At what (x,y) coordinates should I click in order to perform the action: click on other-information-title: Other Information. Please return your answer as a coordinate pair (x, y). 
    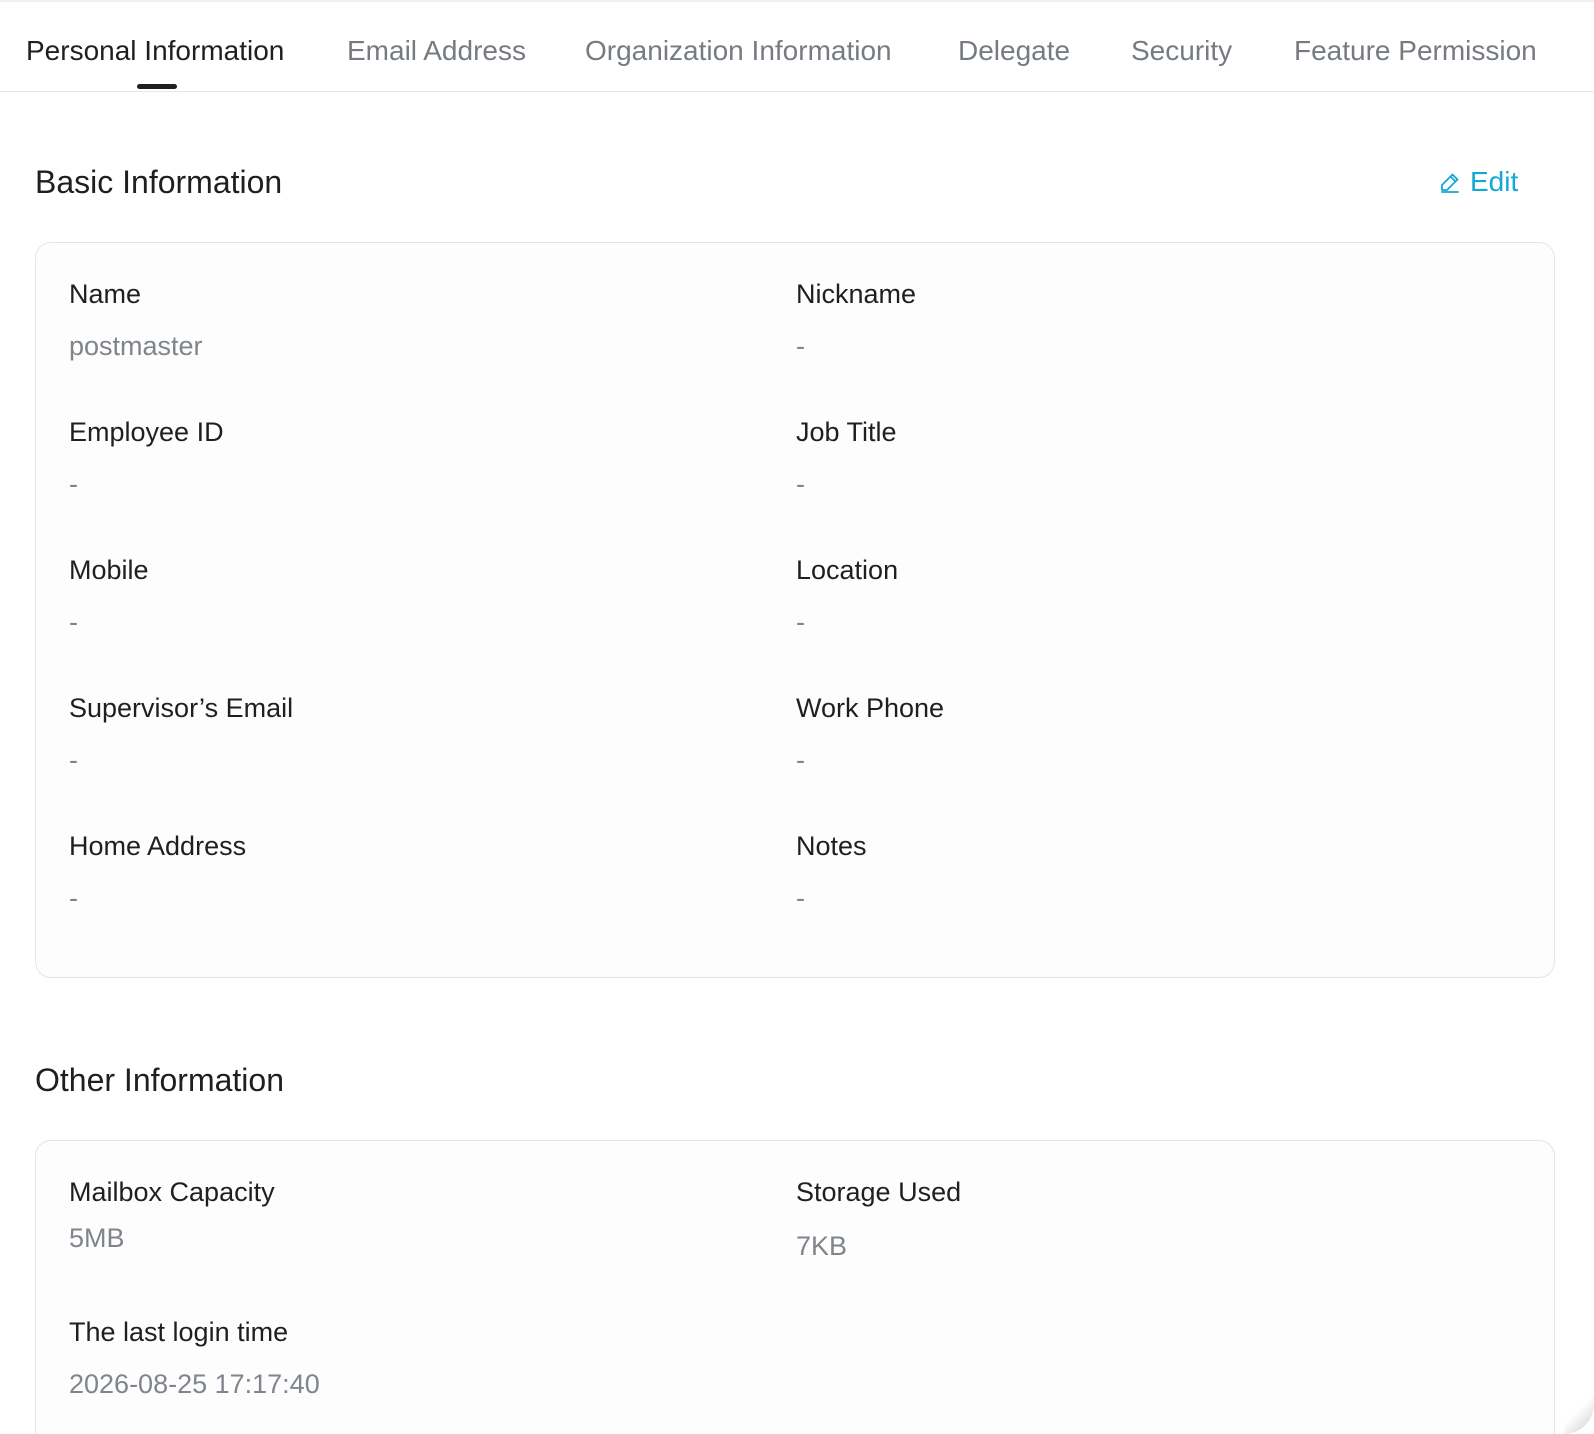
    Looking at the image, I should click on (159, 1080).